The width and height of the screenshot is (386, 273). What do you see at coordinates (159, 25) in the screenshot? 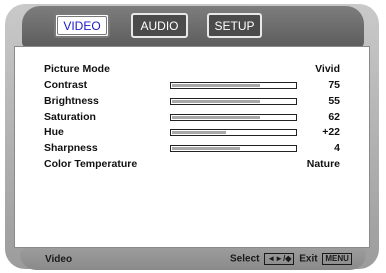
I see `tab-audio: AUDIO` at bounding box center [159, 25].